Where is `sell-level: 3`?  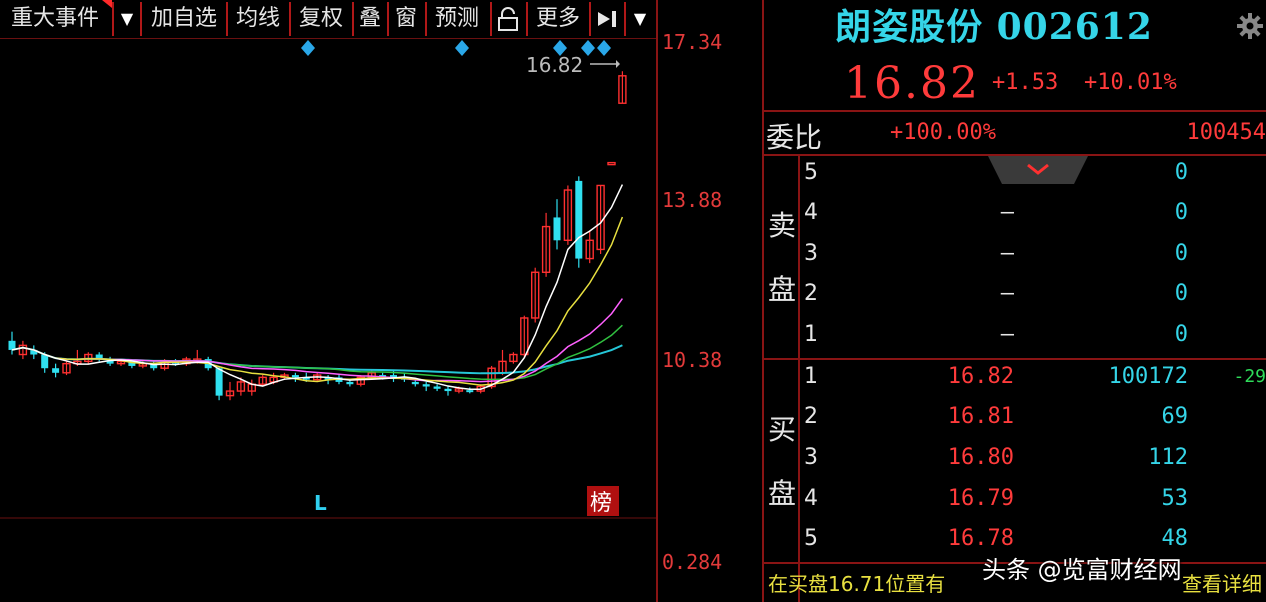 sell-level: 3 is located at coordinates (811, 253).